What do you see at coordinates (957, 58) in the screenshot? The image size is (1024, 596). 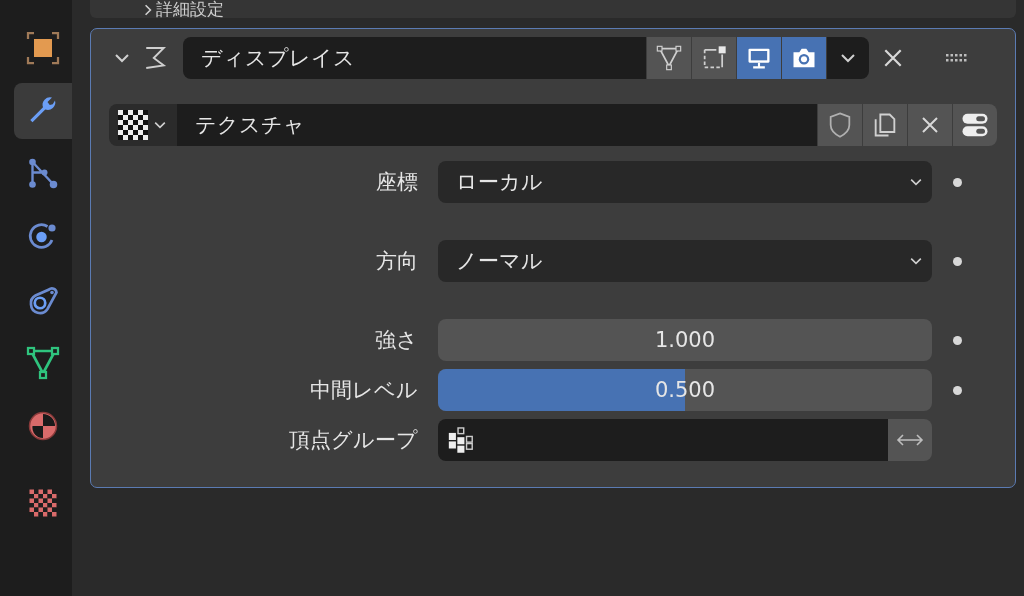 I see `drag-handle-icon` at bounding box center [957, 58].